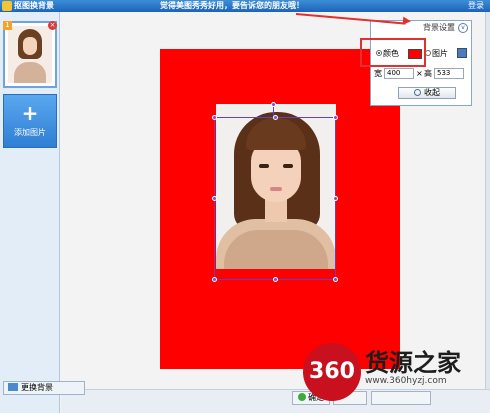 Image resolution: width=490 pixels, height=413 pixels. What do you see at coordinates (487, 200) in the screenshot?
I see `right-panel-edge` at bounding box center [487, 200].